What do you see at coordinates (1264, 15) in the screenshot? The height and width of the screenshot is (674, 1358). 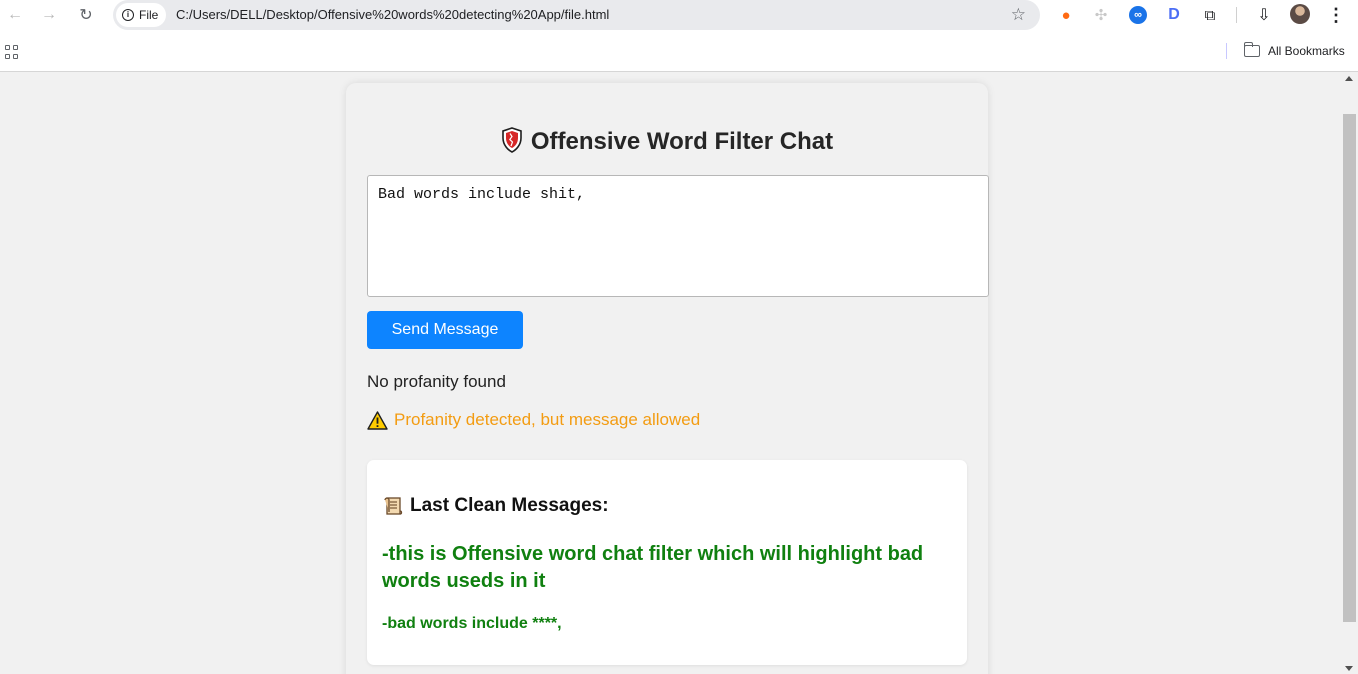 I see `download-icon: ⇩` at bounding box center [1264, 15].